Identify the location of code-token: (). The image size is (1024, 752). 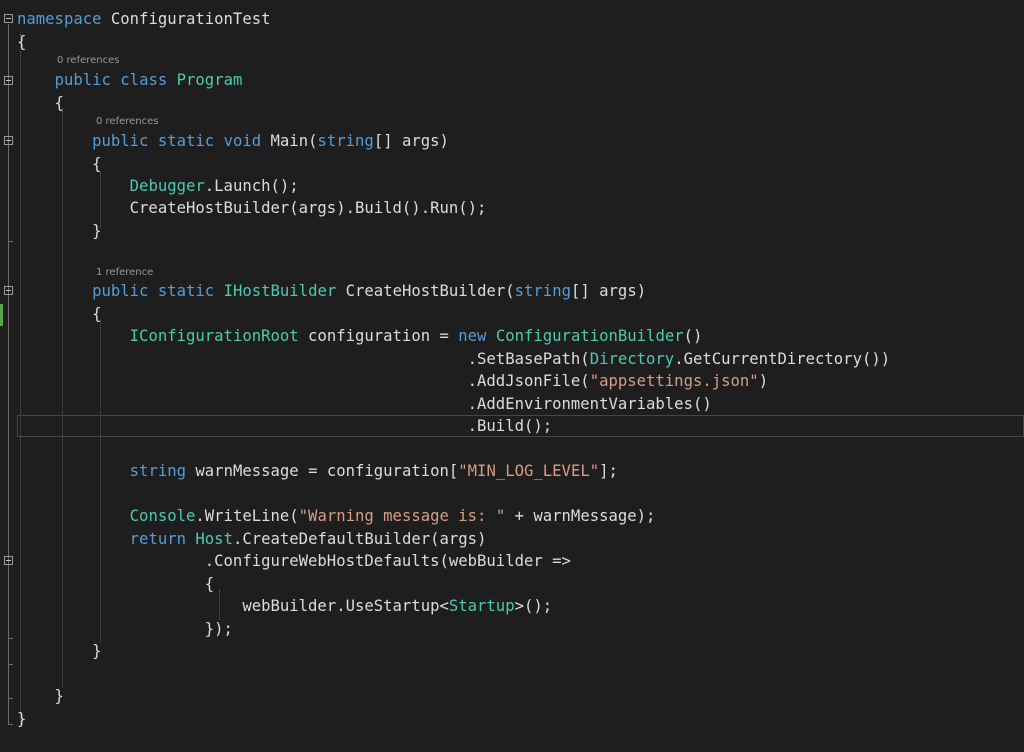
(693, 336).